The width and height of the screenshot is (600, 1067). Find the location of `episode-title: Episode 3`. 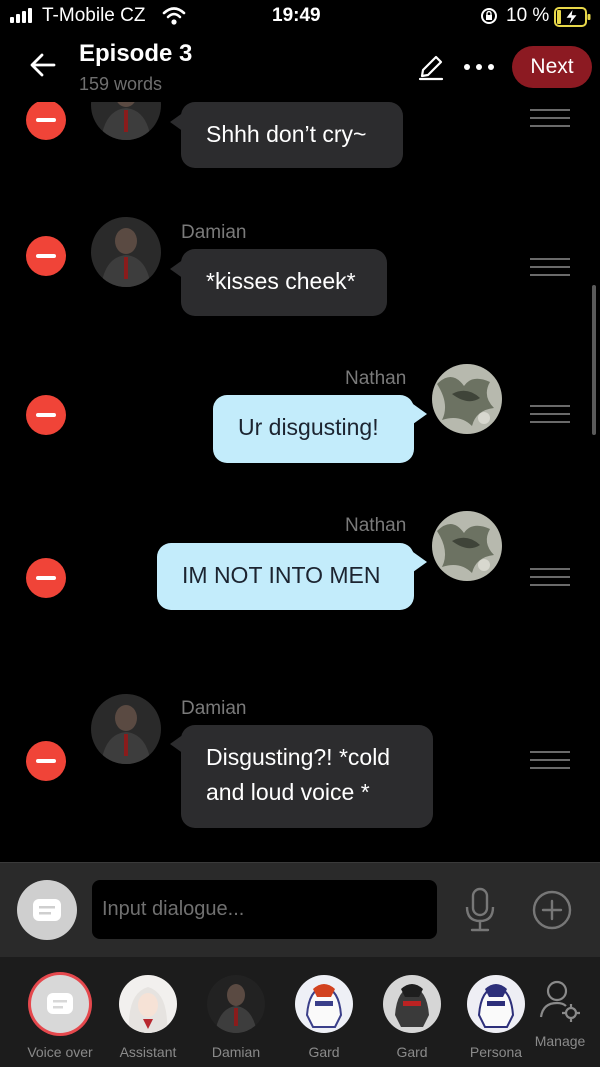

episode-title: Episode 3 is located at coordinates (136, 53).